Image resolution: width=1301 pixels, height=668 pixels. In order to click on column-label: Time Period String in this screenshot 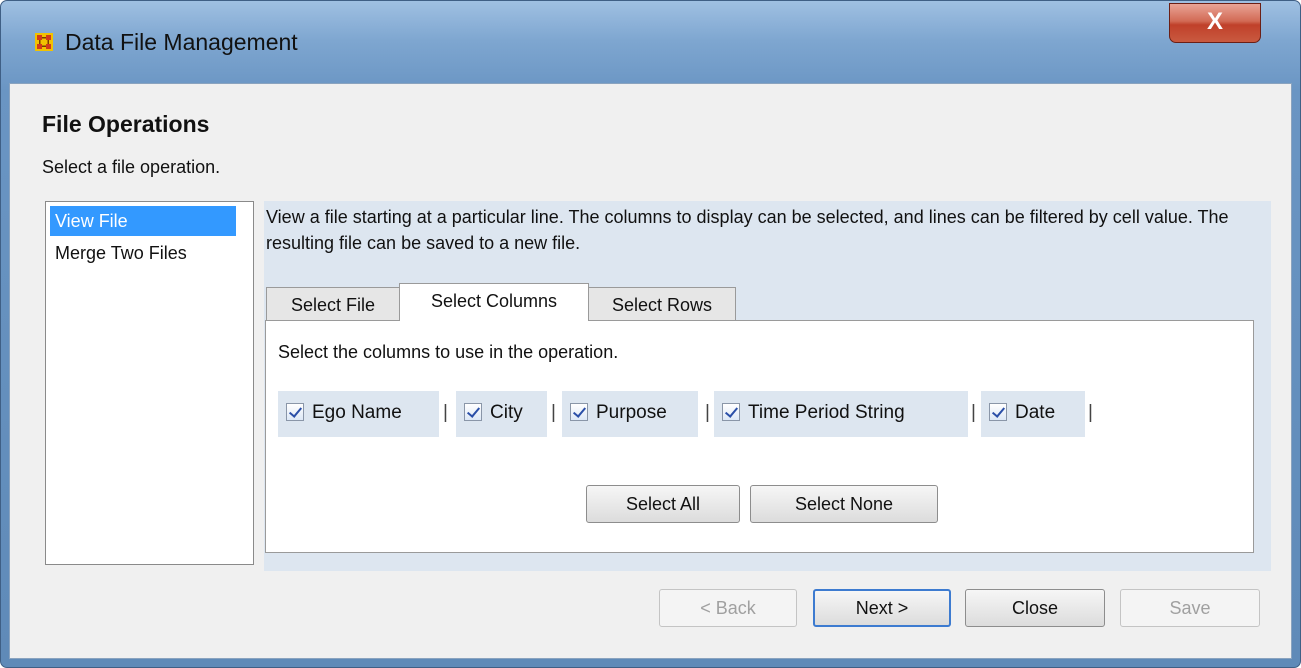, I will do `click(826, 412)`.